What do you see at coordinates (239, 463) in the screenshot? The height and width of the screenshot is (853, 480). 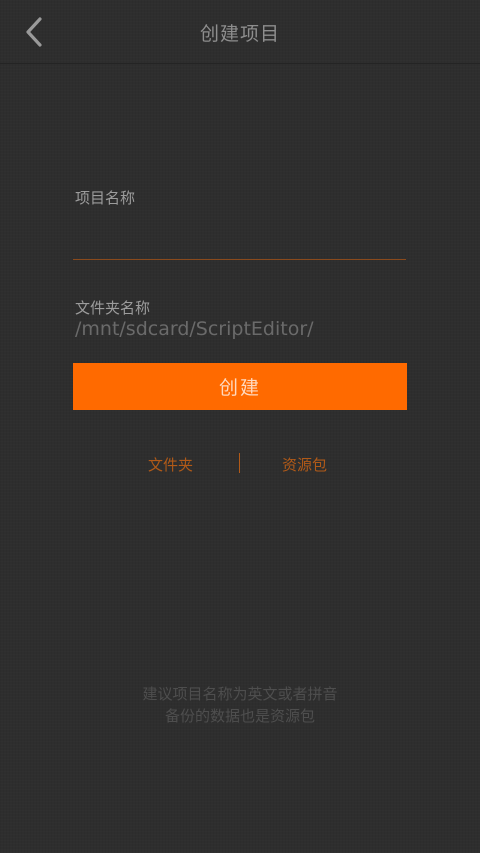 I see `link-divider` at bounding box center [239, 463].